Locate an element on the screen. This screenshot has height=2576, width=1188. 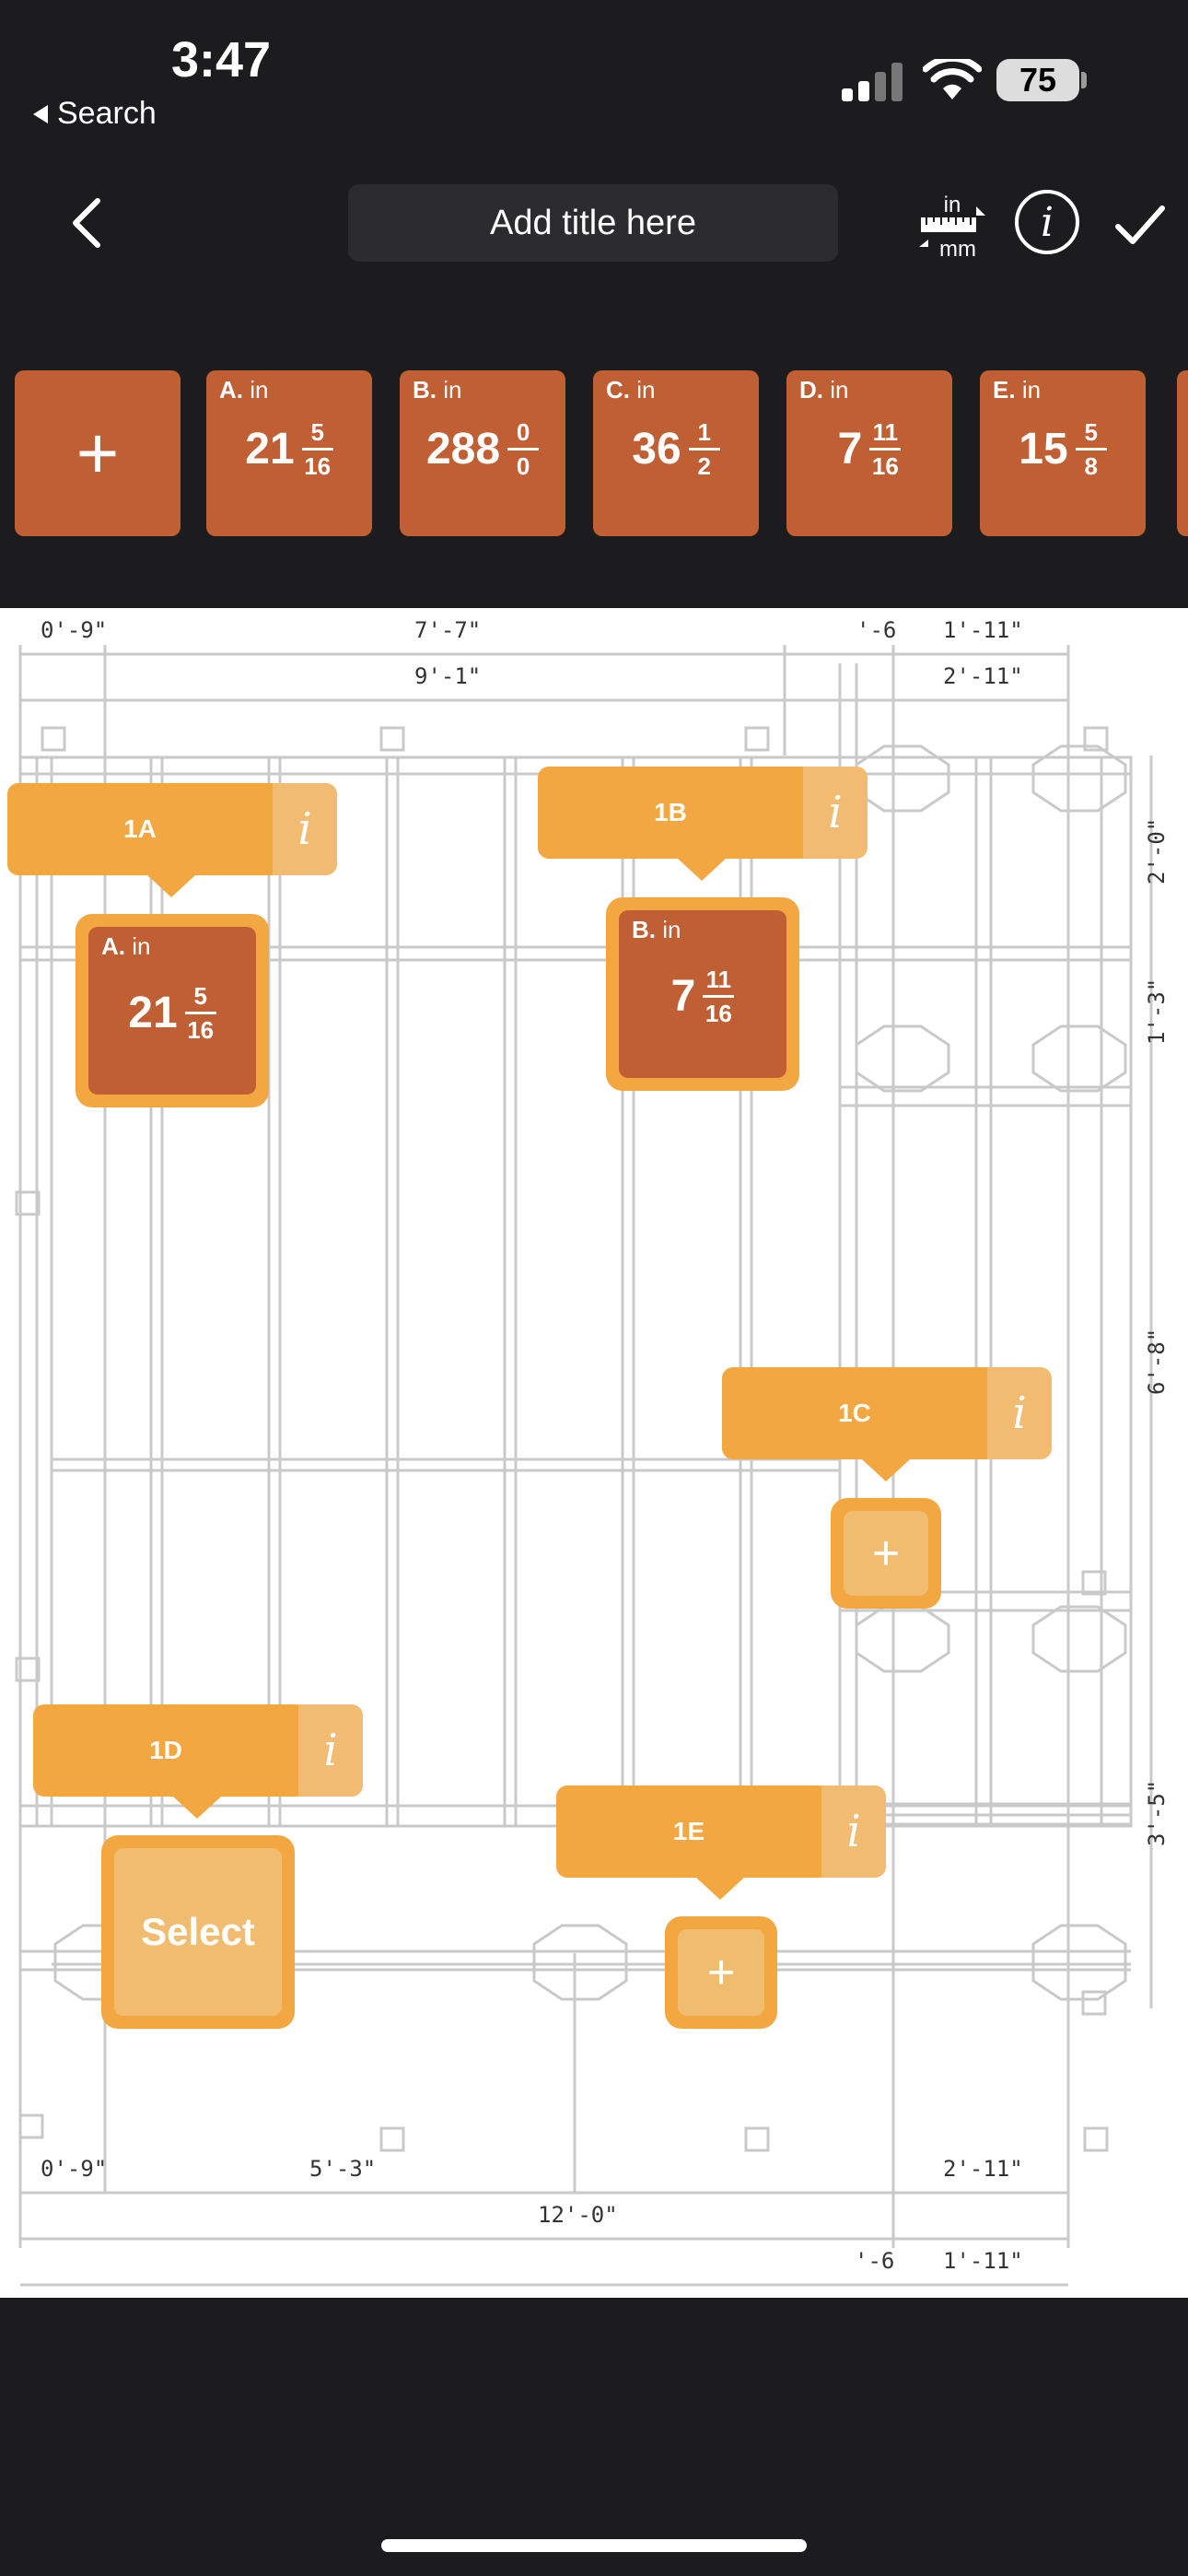
dim-right-a: 2'-0" is located at coordinates (1157, 851).